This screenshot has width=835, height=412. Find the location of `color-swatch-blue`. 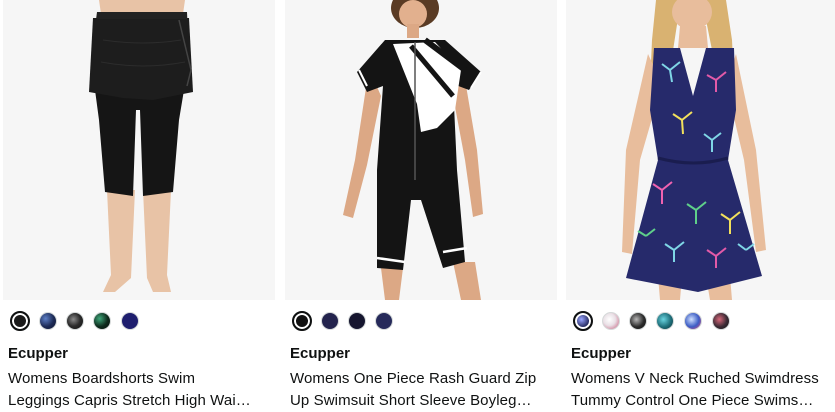

color-swatch-blue is located at coordinates (384, 321).